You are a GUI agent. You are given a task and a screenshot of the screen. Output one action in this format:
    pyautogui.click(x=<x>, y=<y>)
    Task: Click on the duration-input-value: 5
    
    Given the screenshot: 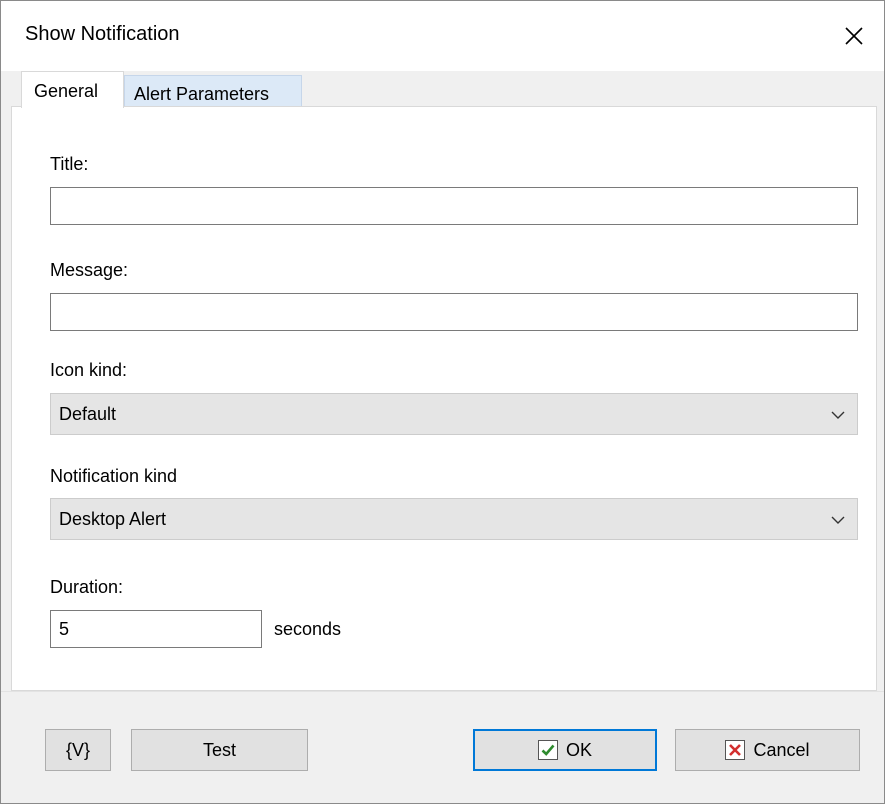 What is the action you would take?
    pyautogui.click(x=64, y=628)
    